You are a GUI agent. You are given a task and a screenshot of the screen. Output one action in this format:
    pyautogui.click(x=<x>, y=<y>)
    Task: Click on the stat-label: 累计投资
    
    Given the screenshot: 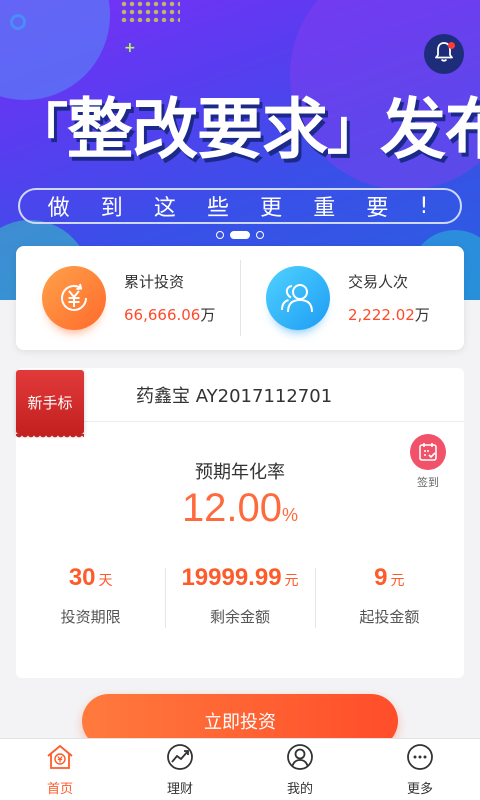 What is the action you would take?
    pyautogui.click(x=154, y=282)
    